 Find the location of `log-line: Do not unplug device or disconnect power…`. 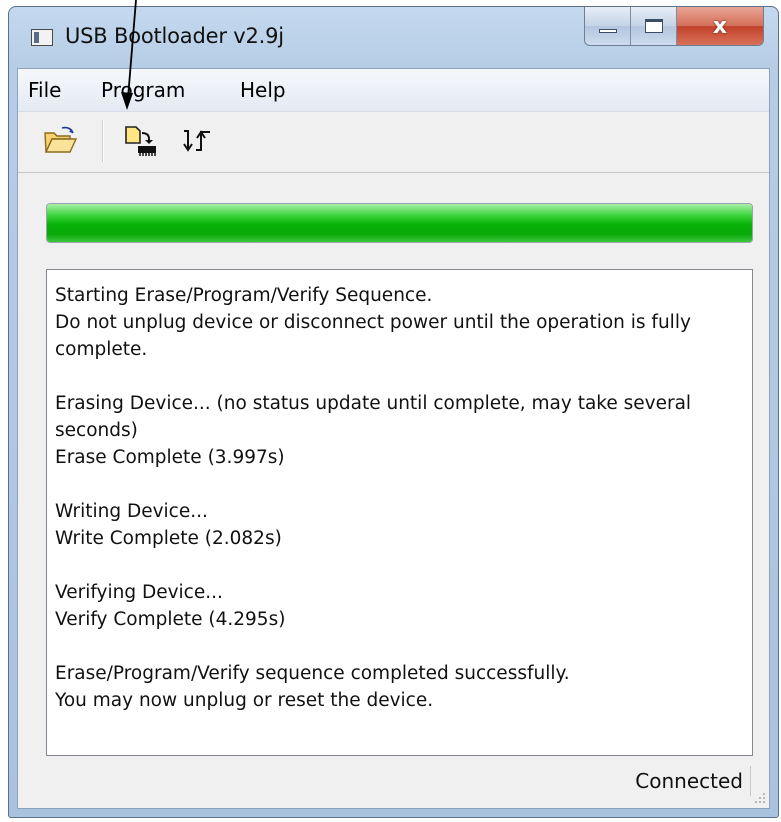

log-line: Do not unplug device or disconnect power… is located at coordinates (373, 322).